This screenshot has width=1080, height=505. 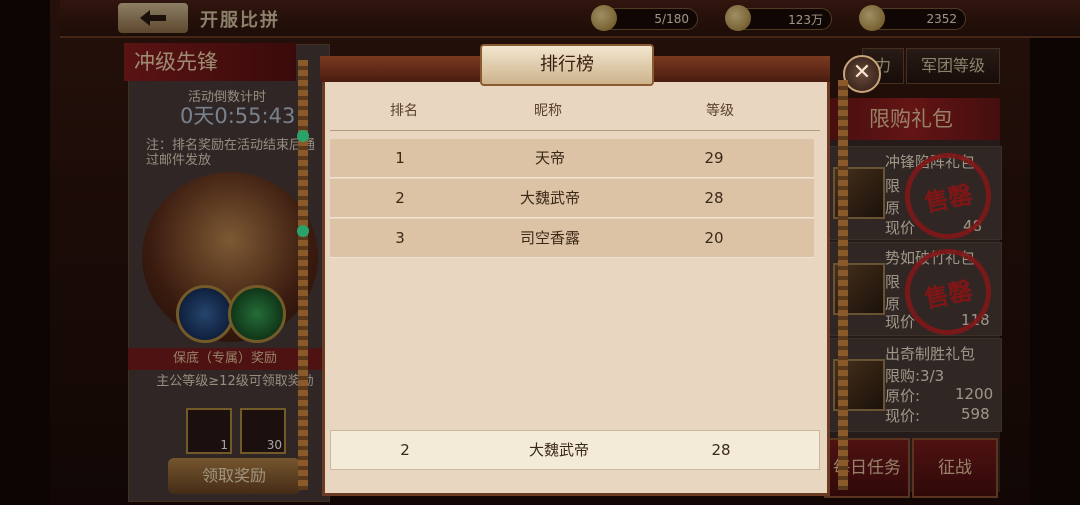 What do you see at coordinates (303, 275) in the screenshot?
I see `left-rope` at bounding box center [303, 275].